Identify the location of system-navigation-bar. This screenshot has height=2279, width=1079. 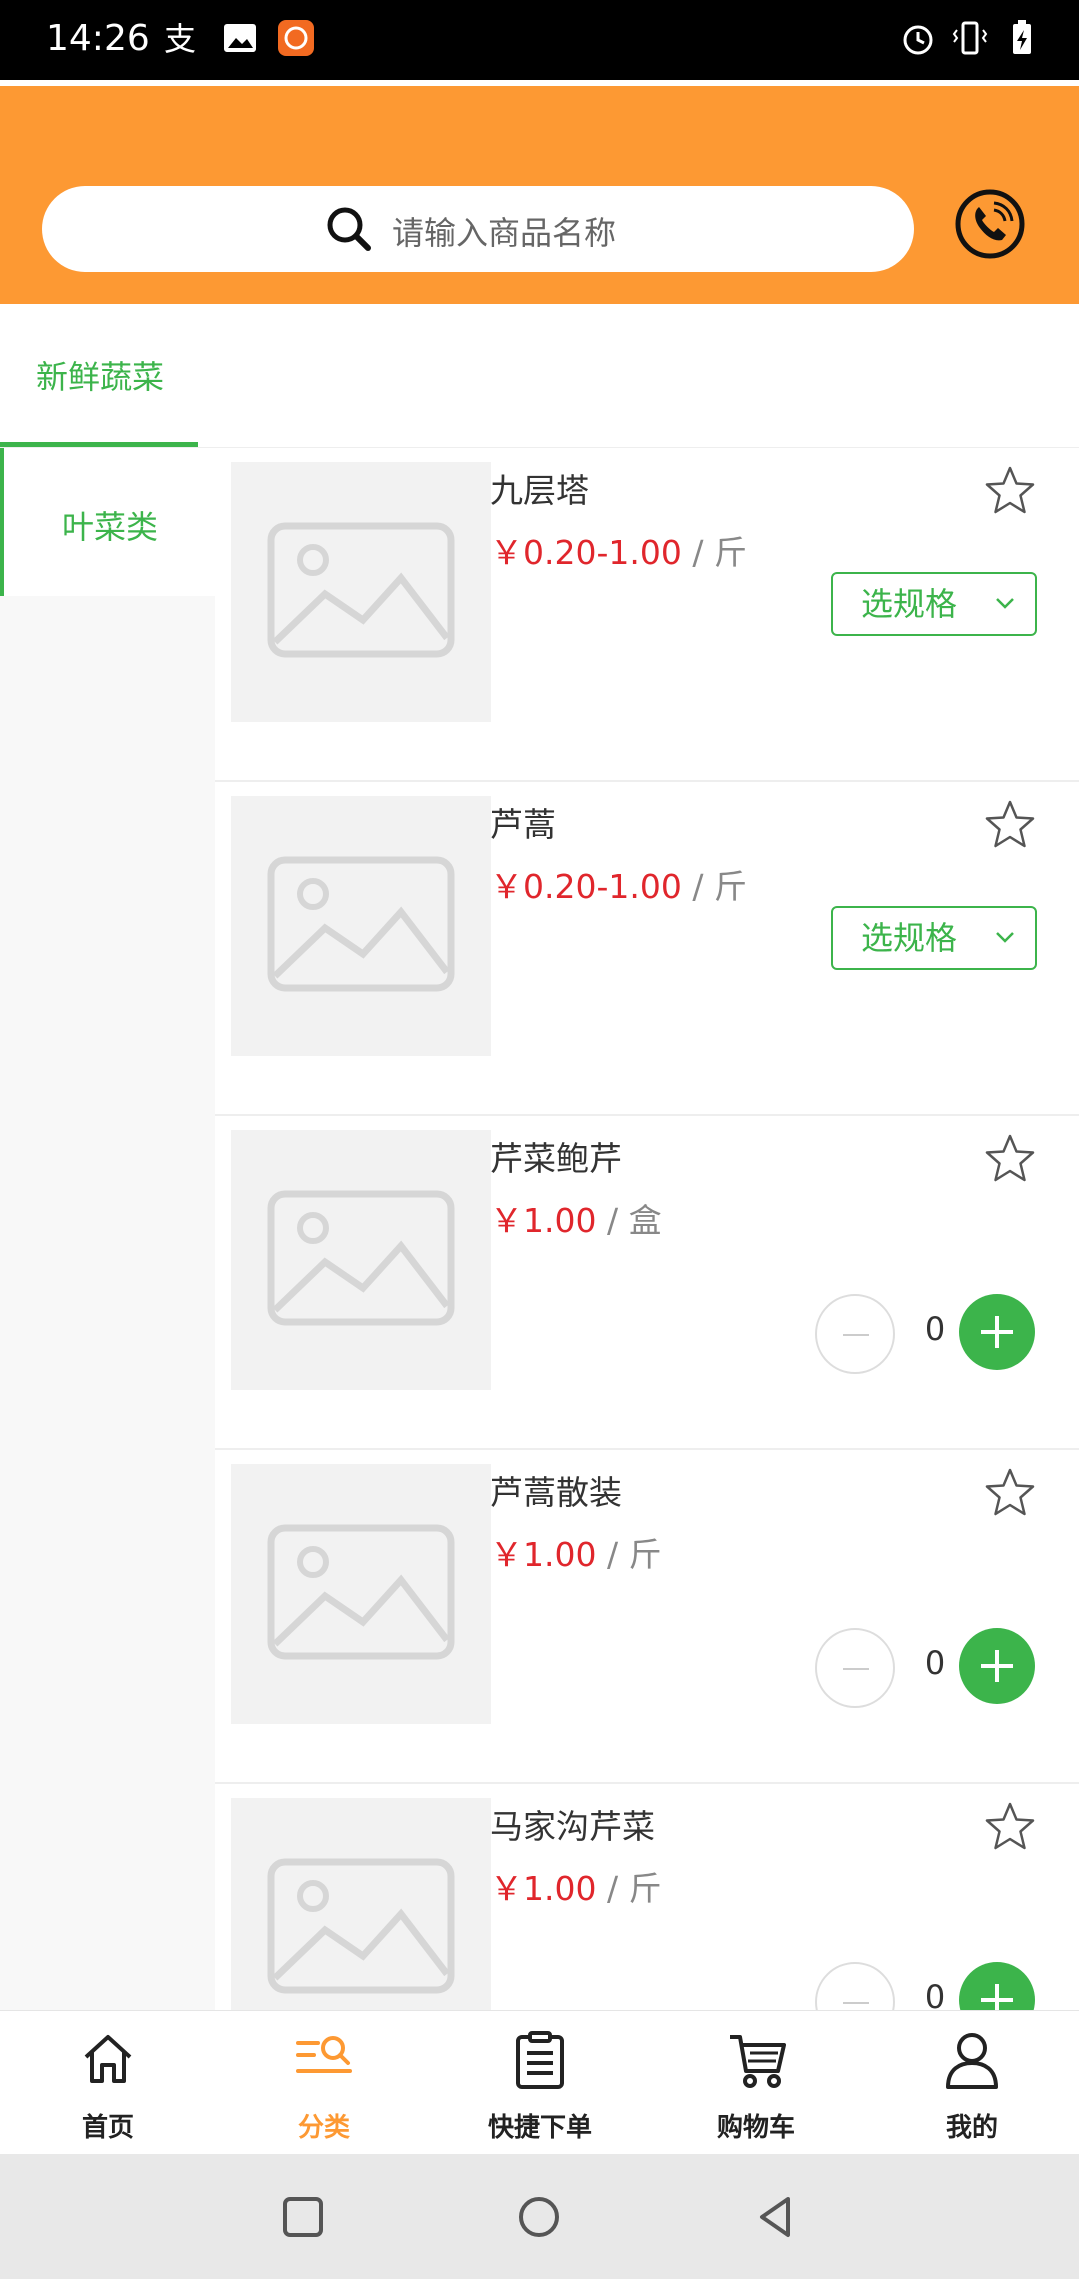
(539, 2216).